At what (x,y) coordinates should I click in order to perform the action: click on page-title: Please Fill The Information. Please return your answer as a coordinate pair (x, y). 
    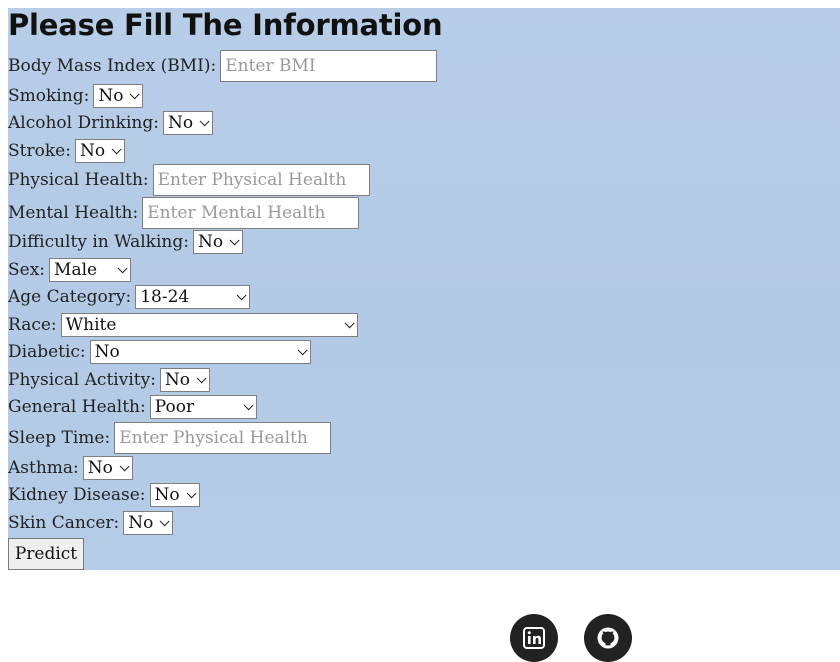
    Looking at the image, I should click on (225, 25).